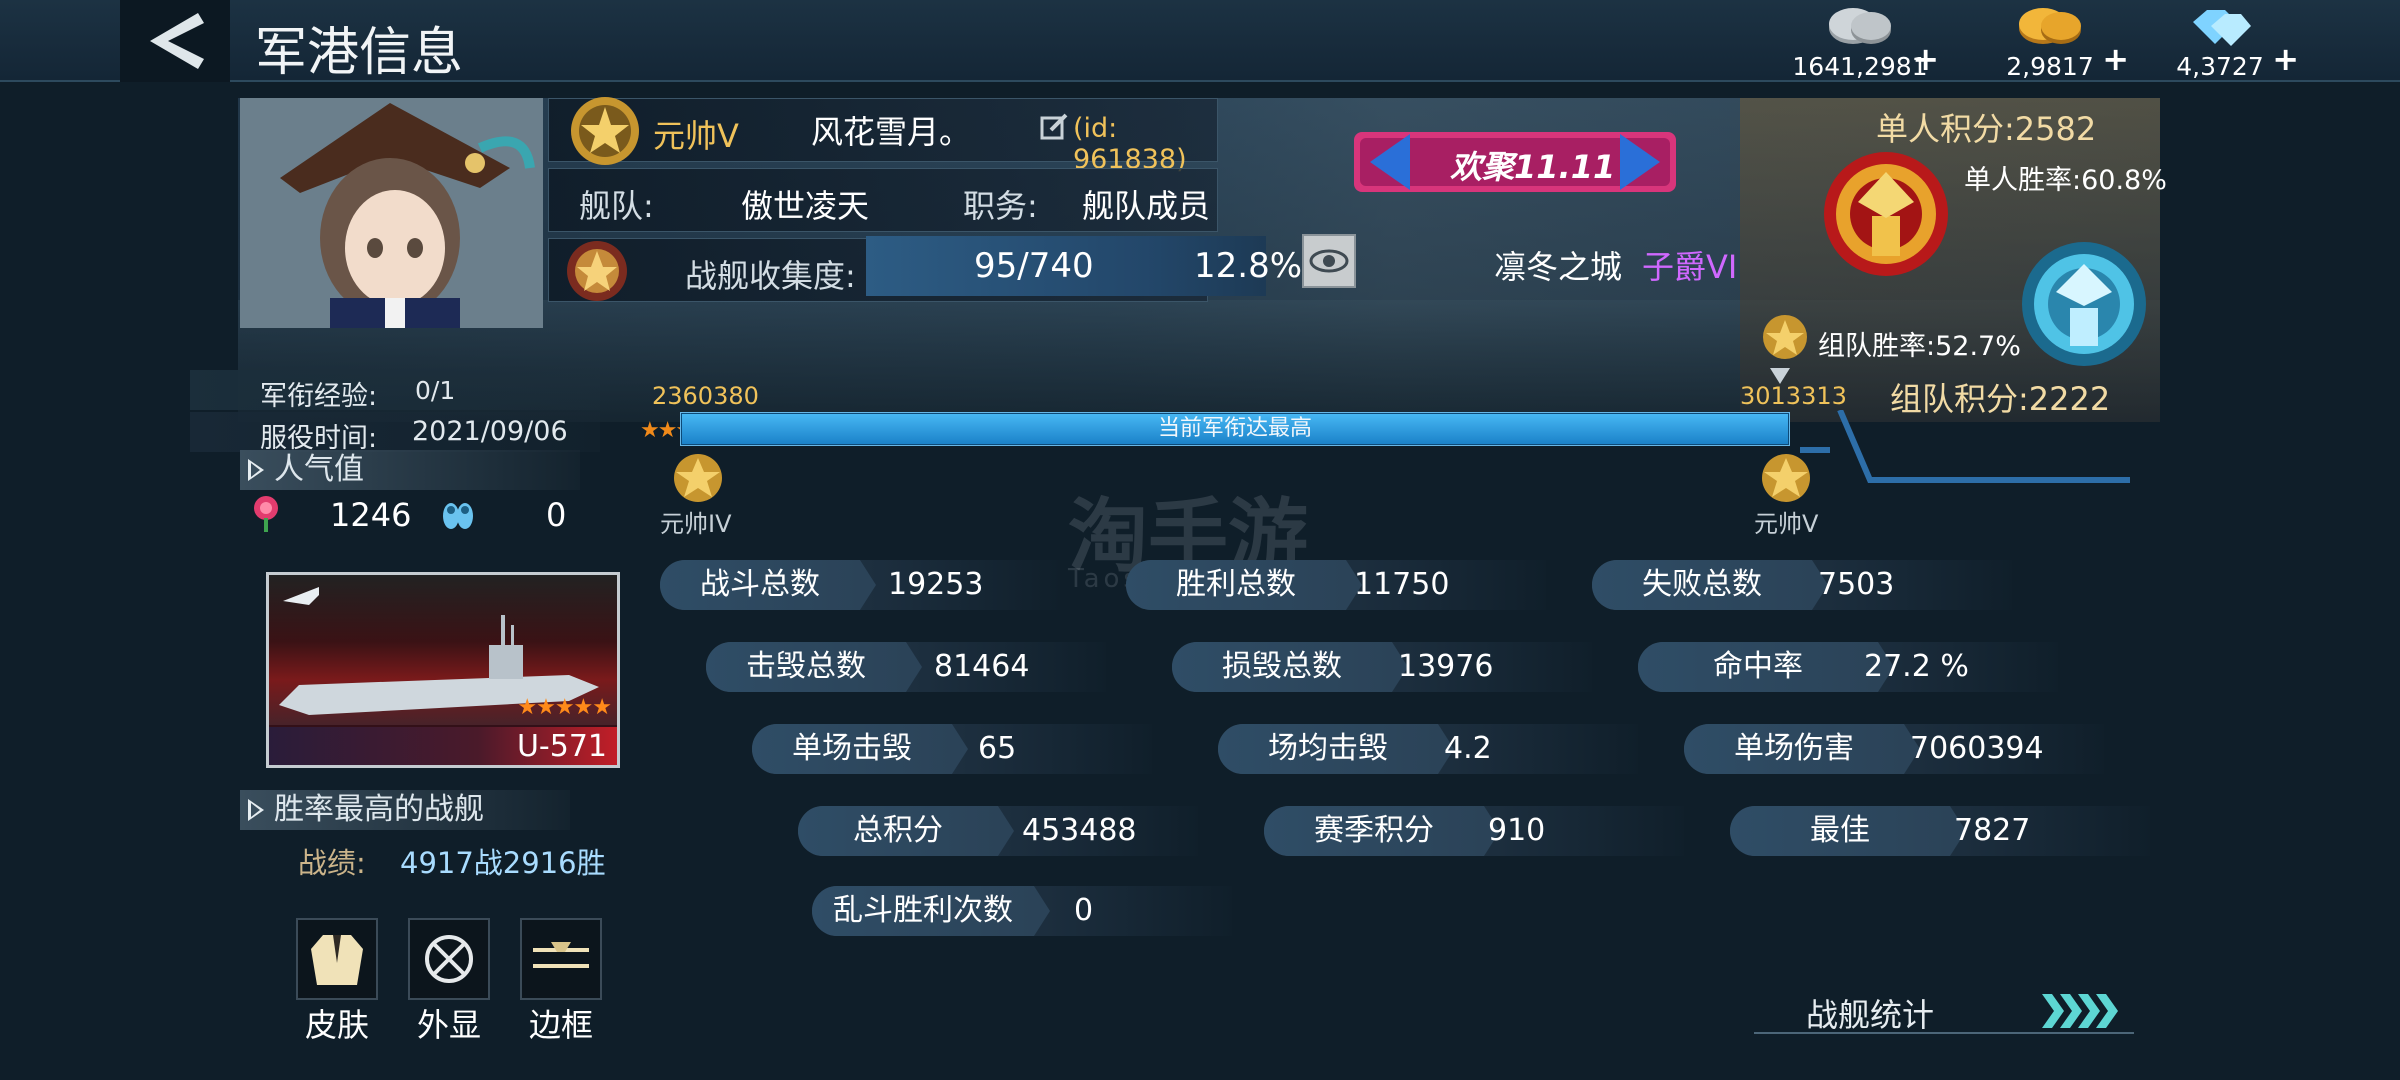  Describe the element at coordinates (448, 1025) in the screenshot. I see `display-label: 外显` at that location.